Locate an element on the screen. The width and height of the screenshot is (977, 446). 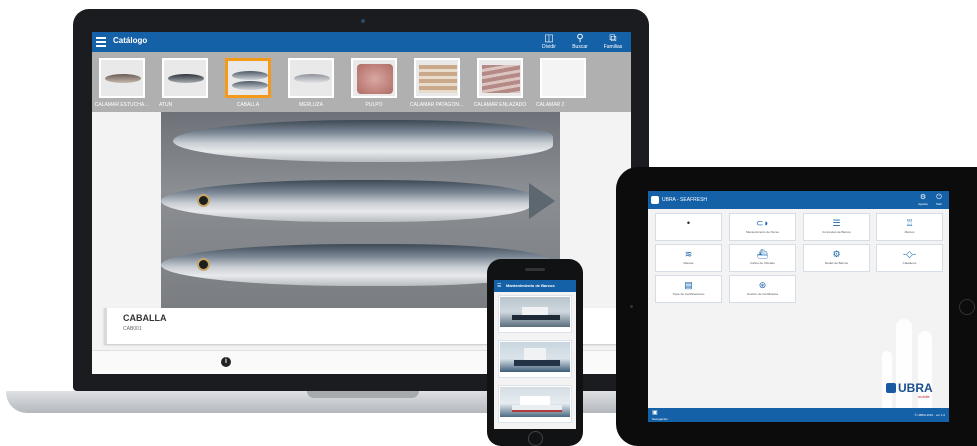
tile-fish-maintenance: ⊂◗ Mantenimiento de Peces is located at coordinates (762, 227).